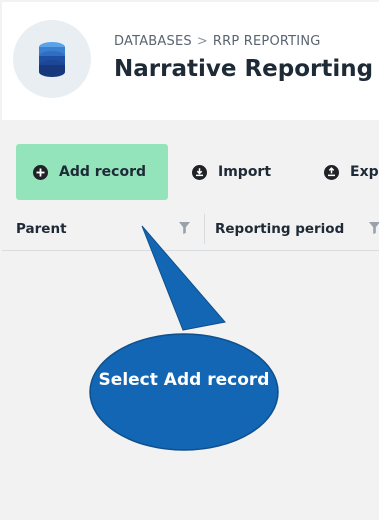 The height and width of the screenshot is (520, 379). I want to click on export-button: Exp, so click(351, 172).